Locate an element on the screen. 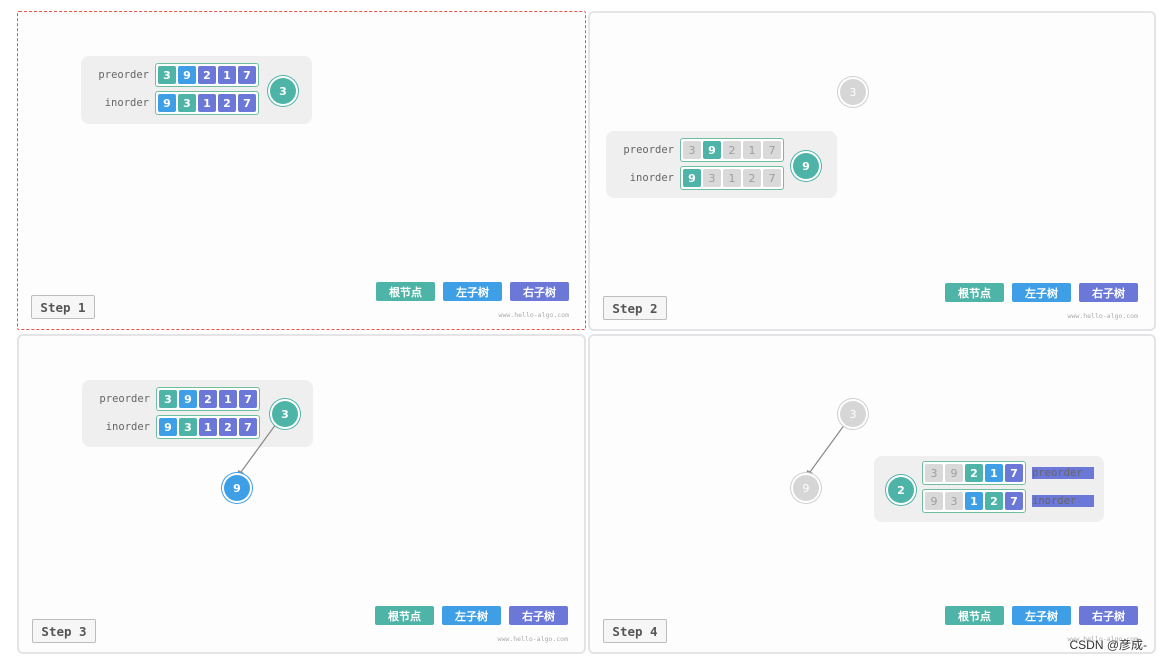  inorder-cell-inactive: 1 is located at coordinates (732, 178).